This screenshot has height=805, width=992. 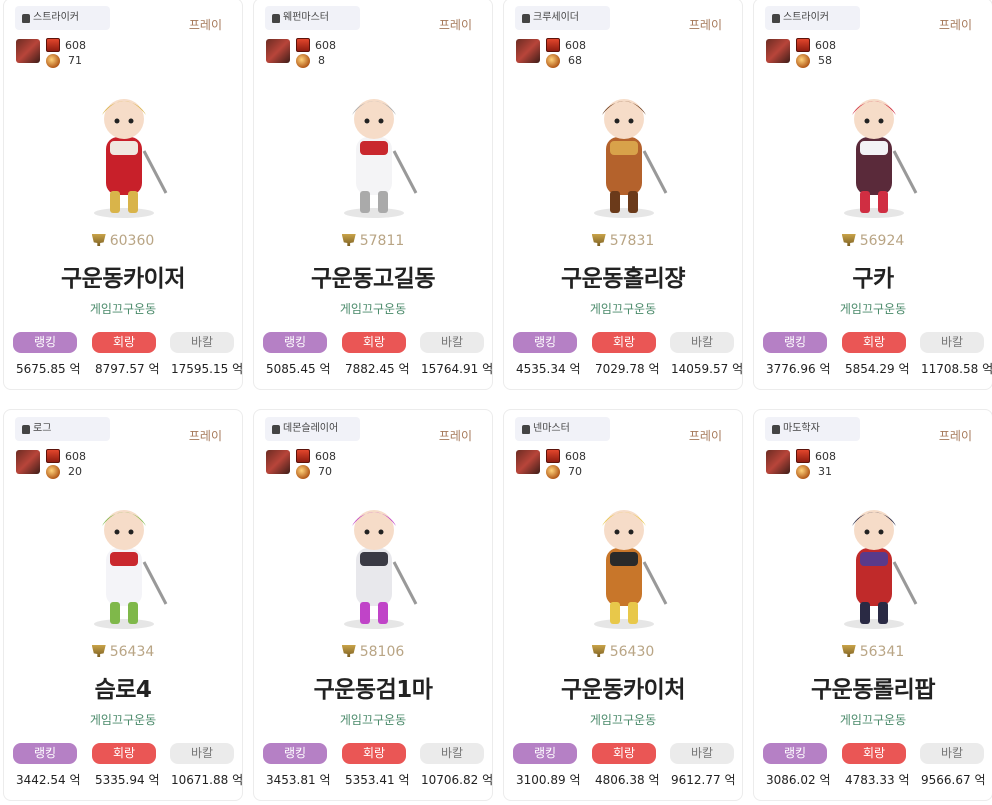 What do you see at coordinates (801, 53) in the screenshot?
I see `stats-block: 608 58` at bounding box center [801, 53].